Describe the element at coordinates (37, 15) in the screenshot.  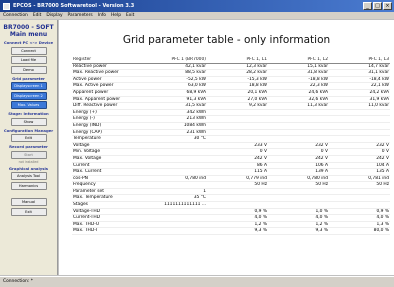
I see `menu-edit: Edit` at that location.